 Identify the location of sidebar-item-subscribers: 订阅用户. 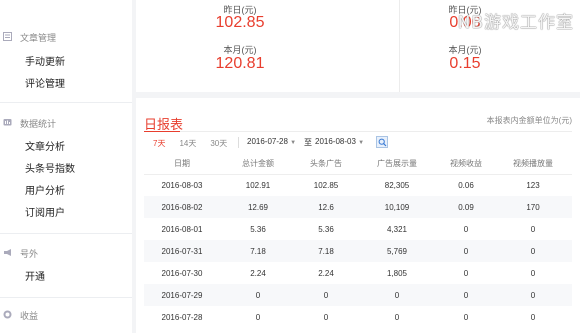
(45, 211).